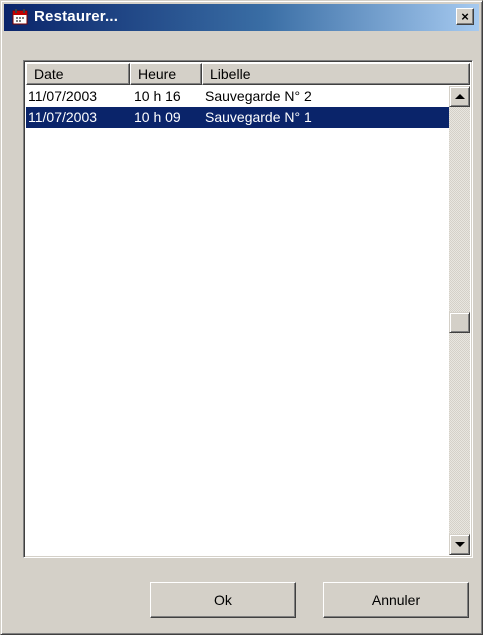 The height and width of the screenshot is (635, 483). What do you see at coordinates (166, 74) in the screenshot?
I see `column-header-time: Heure` at bounding box center [166, 74].